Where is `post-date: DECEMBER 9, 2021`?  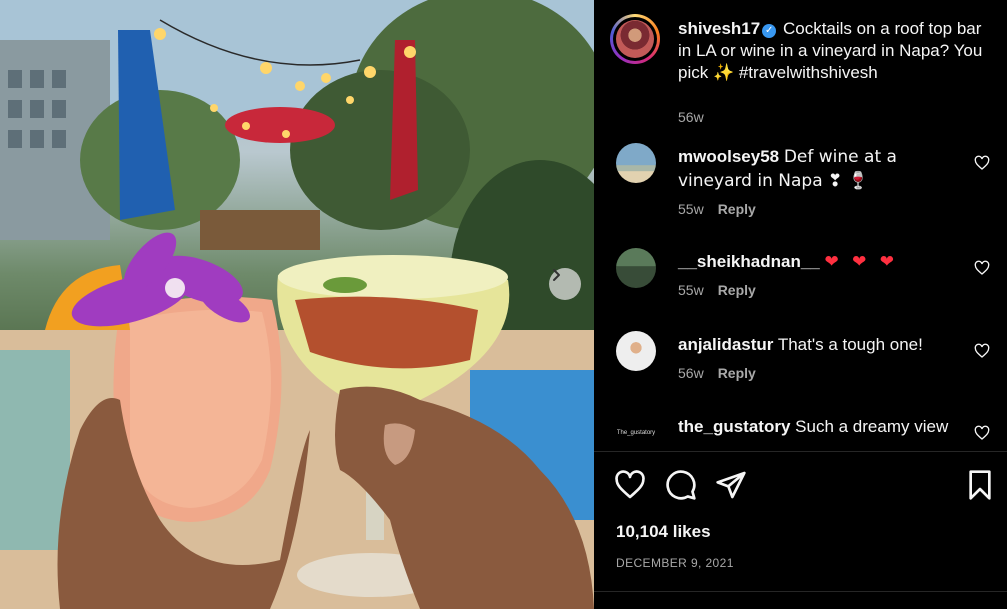 post-date: DECEMBER 9, 2021 is located at coordinates (675, 563).